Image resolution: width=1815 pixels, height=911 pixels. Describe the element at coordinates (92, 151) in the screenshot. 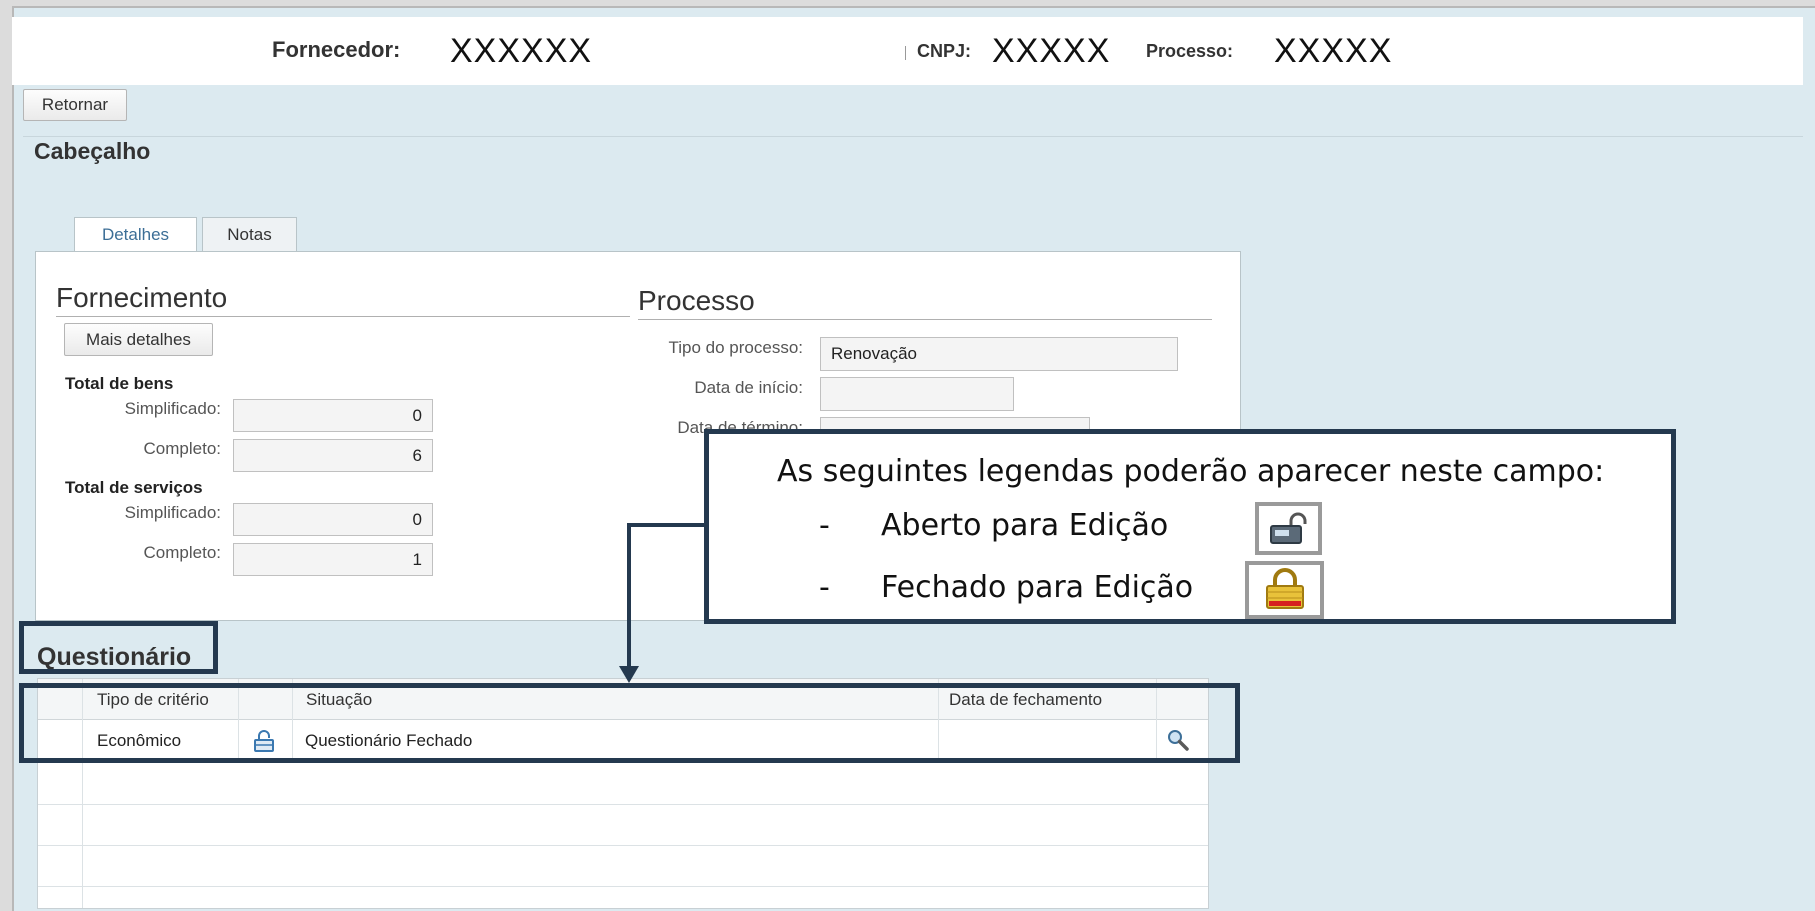

I see `page-title: Cabeçalho` at that location.